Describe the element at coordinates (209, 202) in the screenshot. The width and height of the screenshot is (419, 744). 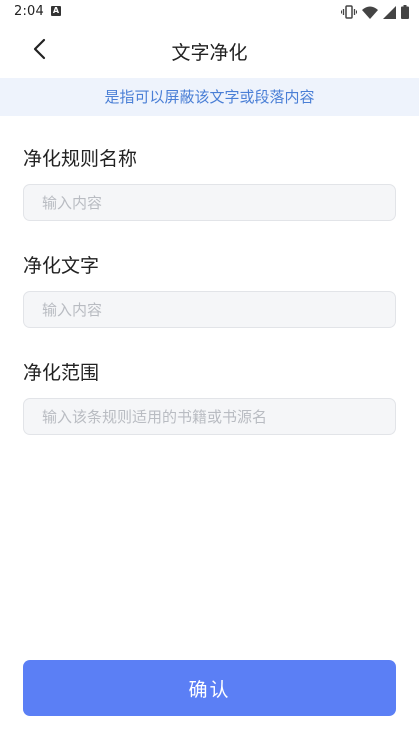
I see `rule-name-input` at that location.